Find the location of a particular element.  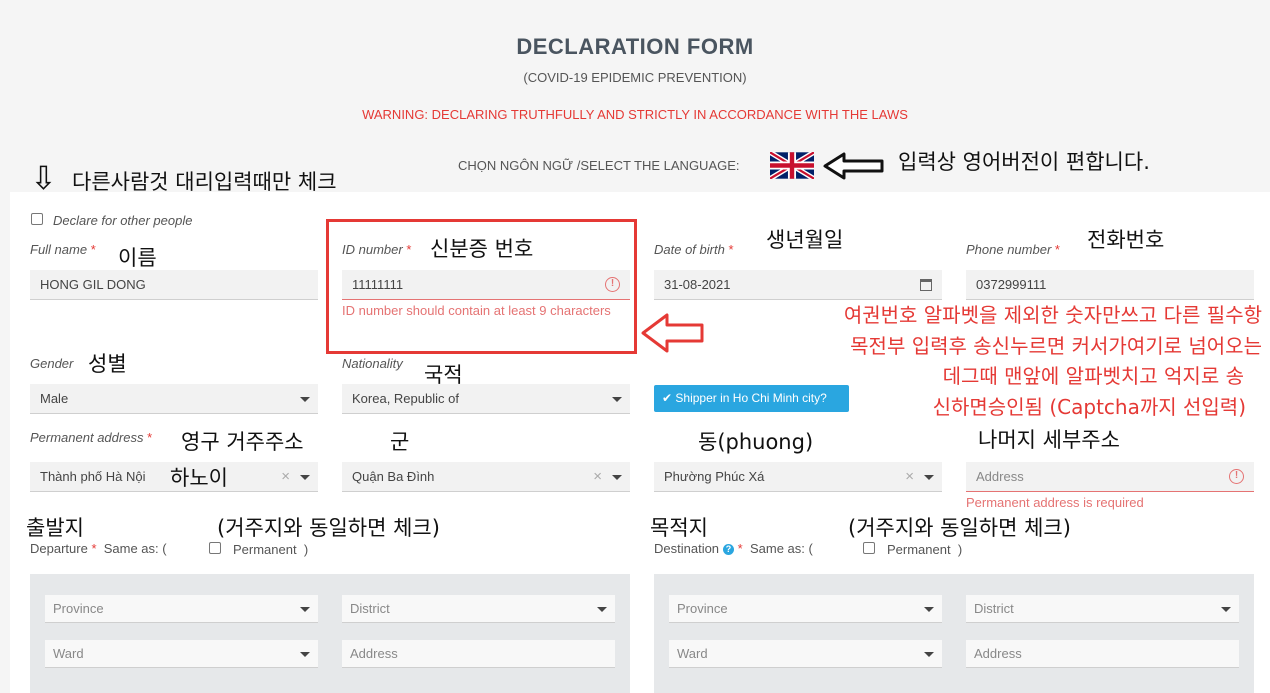

dob-value: 31-08-2021 is located at coordinates (697, 284).